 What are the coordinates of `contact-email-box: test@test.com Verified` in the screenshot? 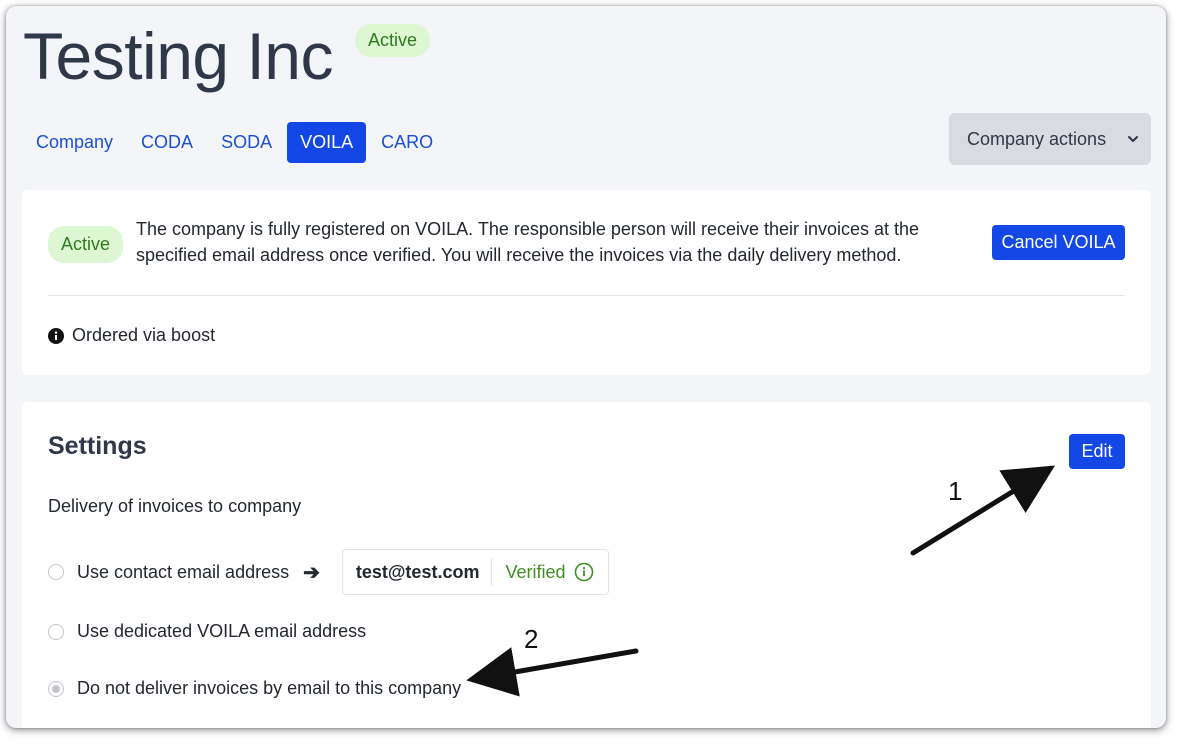 It's located at (475, 572).